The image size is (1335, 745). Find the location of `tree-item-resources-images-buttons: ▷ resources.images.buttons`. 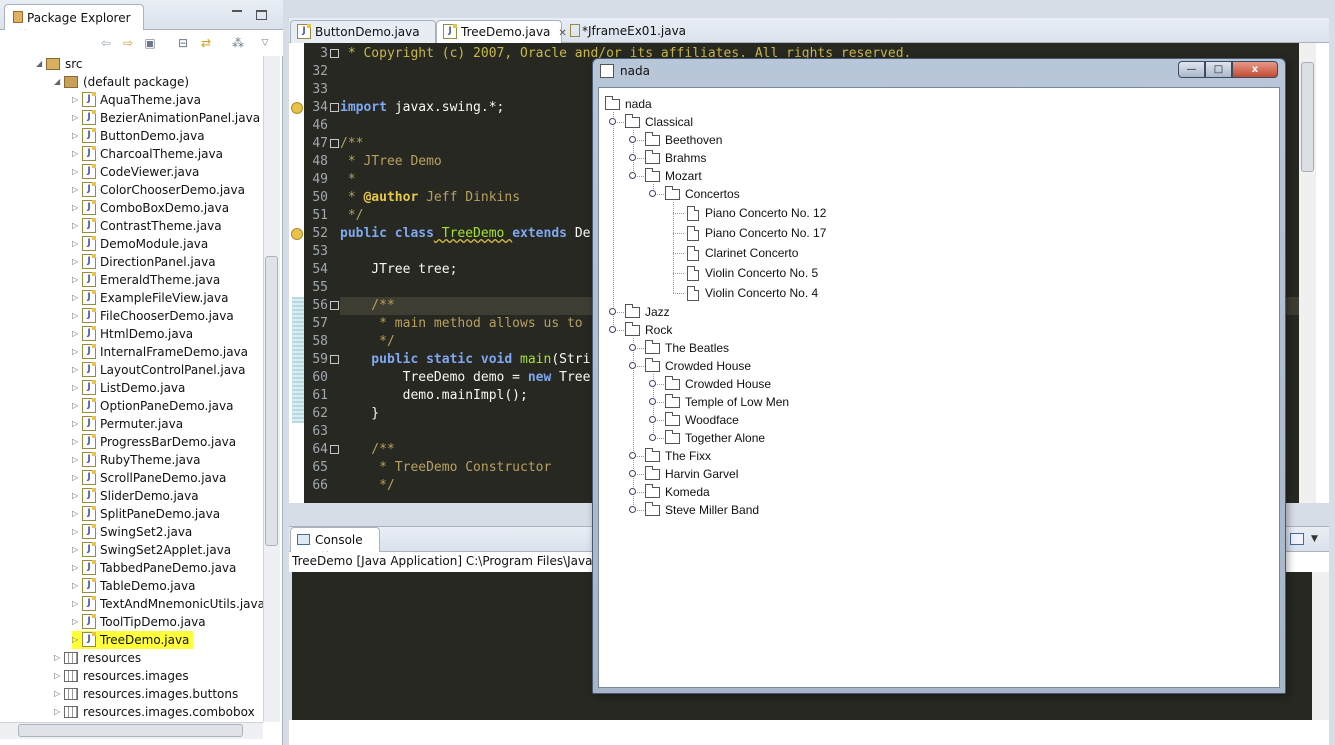

tree-item-resources-images-buttons: ▷ resources.images.buttons is located at coordinates (146, 694).